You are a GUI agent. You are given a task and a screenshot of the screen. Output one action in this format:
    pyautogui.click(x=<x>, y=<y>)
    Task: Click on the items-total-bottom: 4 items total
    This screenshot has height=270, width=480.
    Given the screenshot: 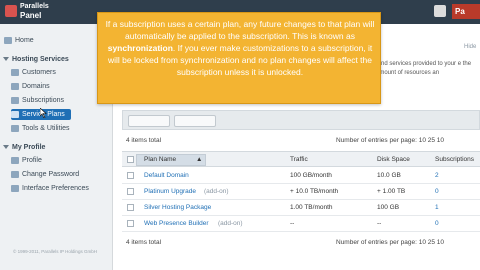 What is the action you would take?
    pyautogui.click(x=144, y=242)
    